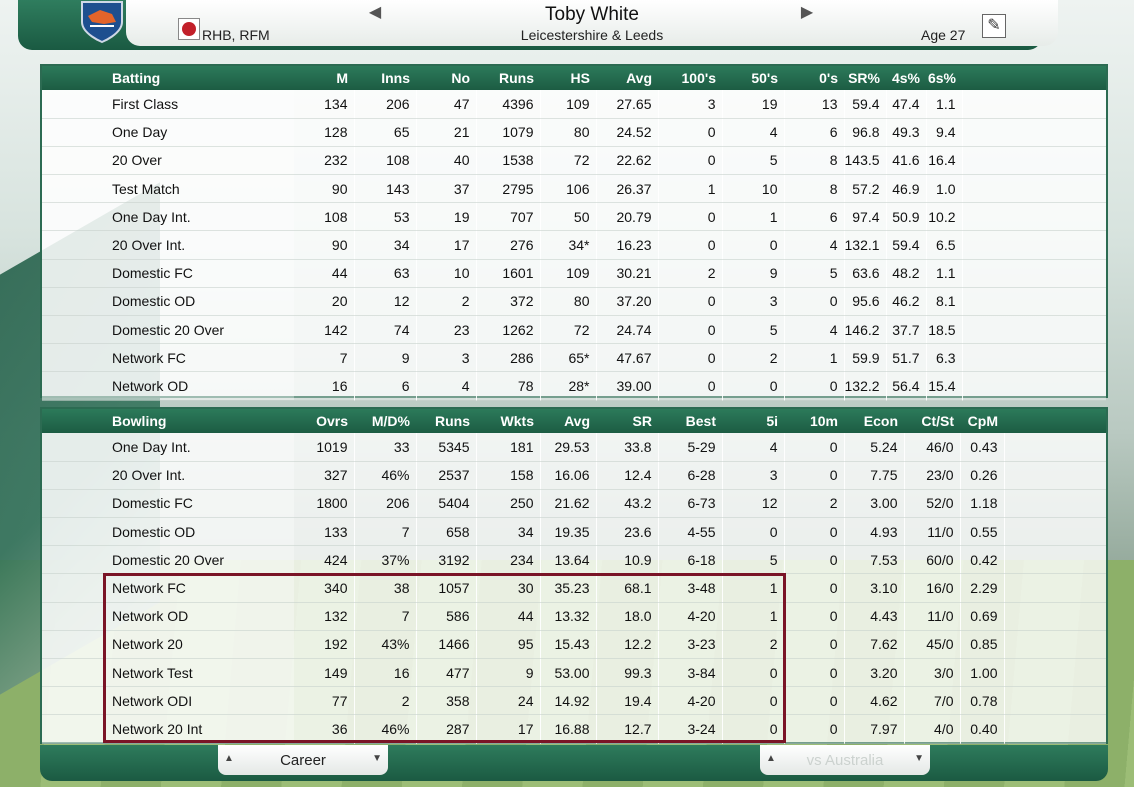  Describe the element at coordinates (690, 616) in the screenshot. I see `bowling-row-cell: 4-20` at that location.